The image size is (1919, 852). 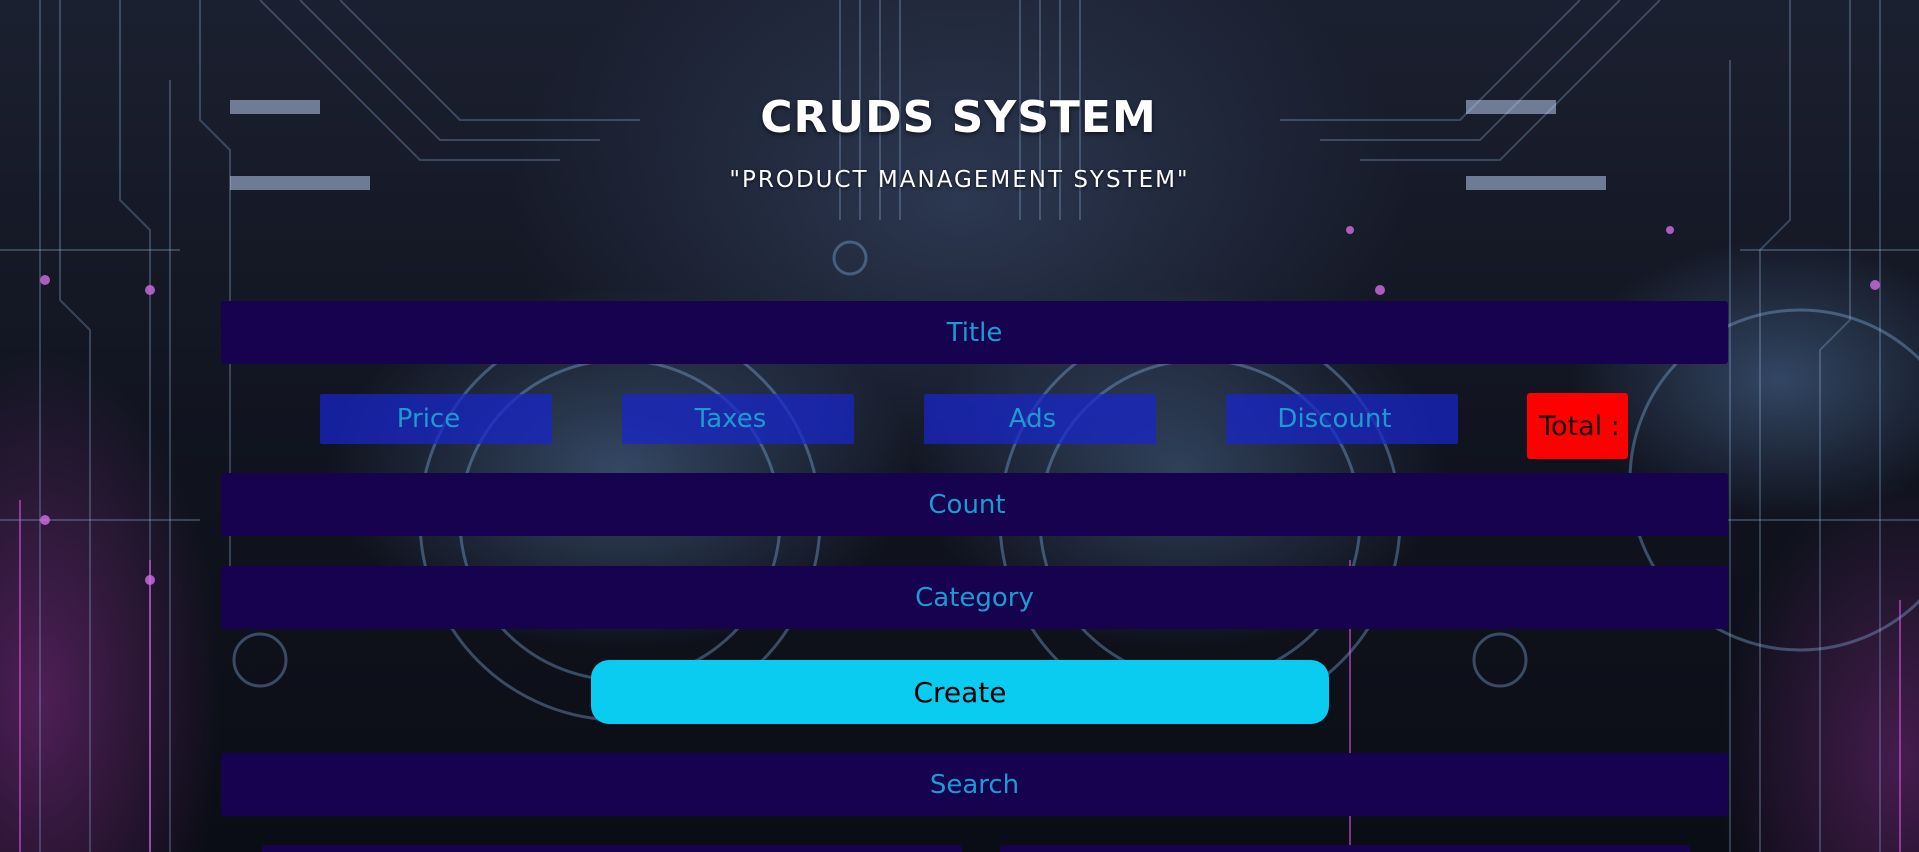 I want to click on title-input, so click(x=974, y=332).